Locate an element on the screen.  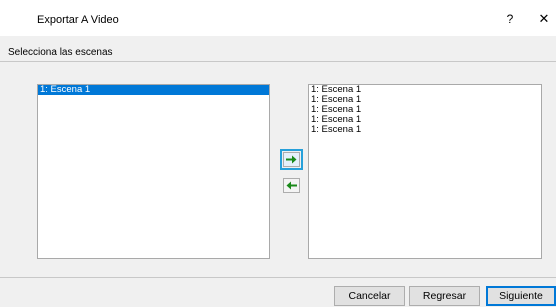
close-button: ✕ is located at coordinates (544, 19).